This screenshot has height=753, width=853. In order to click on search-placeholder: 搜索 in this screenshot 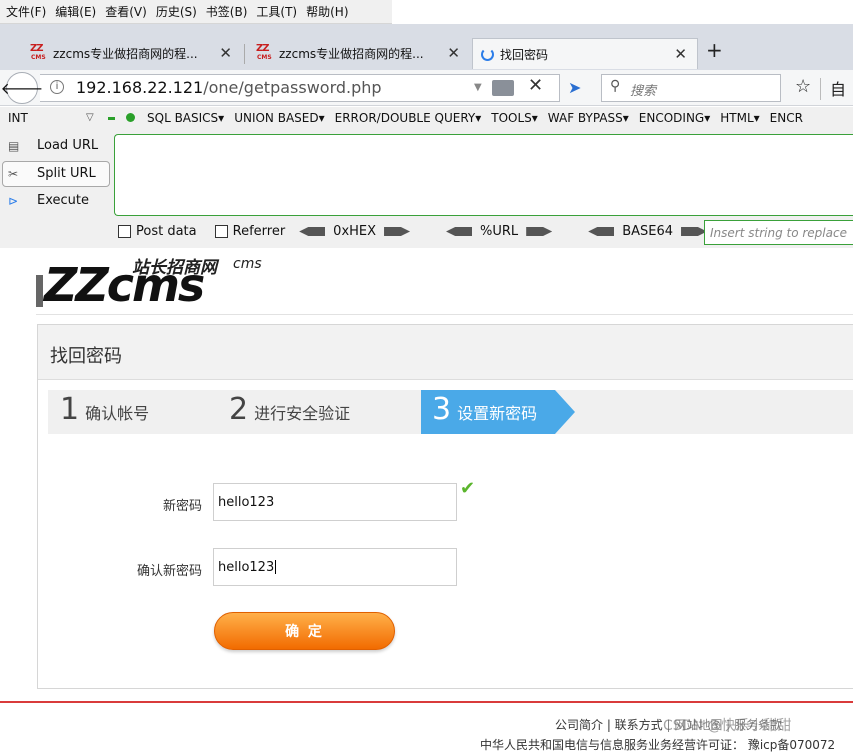, I will do `click(643, 91)`.